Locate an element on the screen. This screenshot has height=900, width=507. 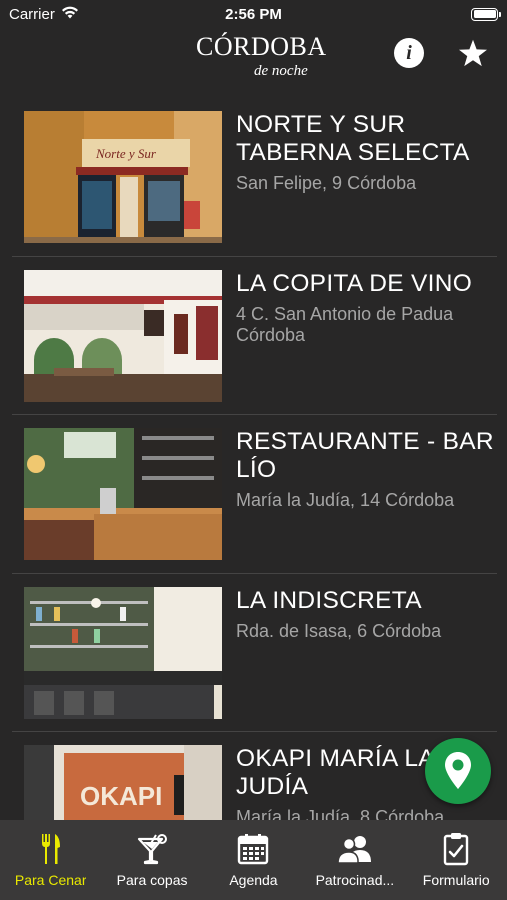
status-time: 2:56 PM is located at coordinates (253, 14).